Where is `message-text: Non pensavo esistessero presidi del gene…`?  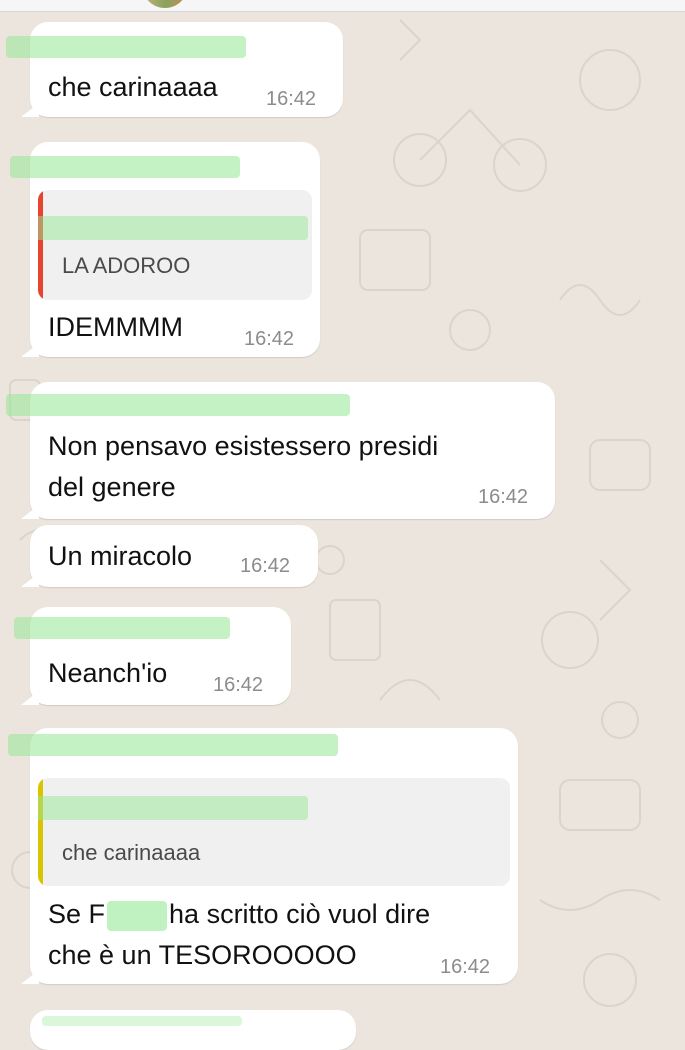
message-text: Non pensavo esistessero presidi del gene… is located at coordinates (243, 466).